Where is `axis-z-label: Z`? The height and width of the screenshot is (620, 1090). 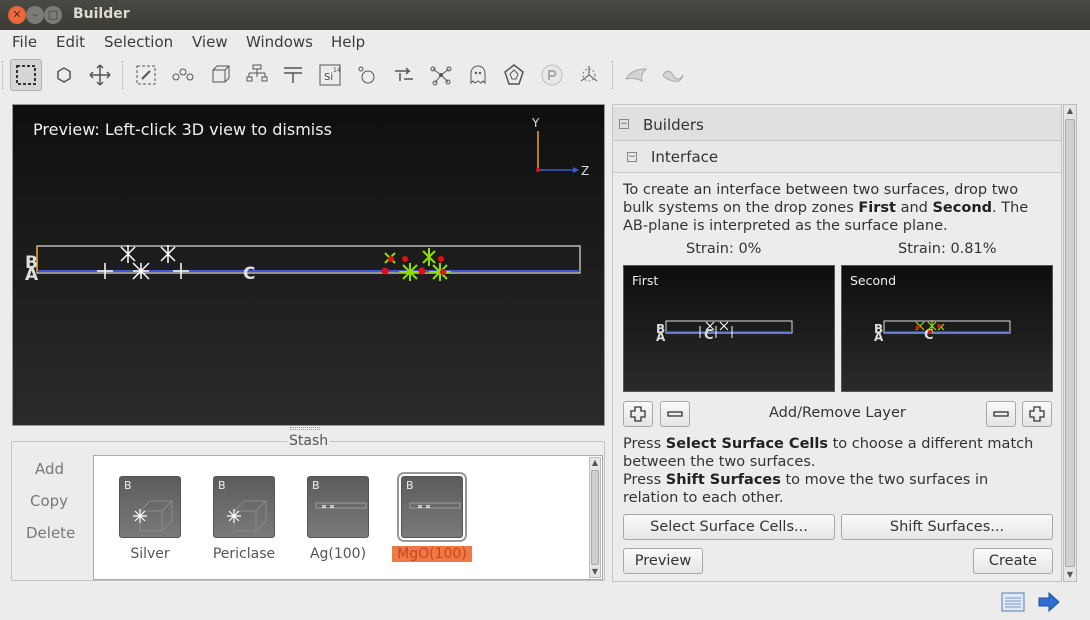
axis-z-label: Z is located at coordinates (585, 171).